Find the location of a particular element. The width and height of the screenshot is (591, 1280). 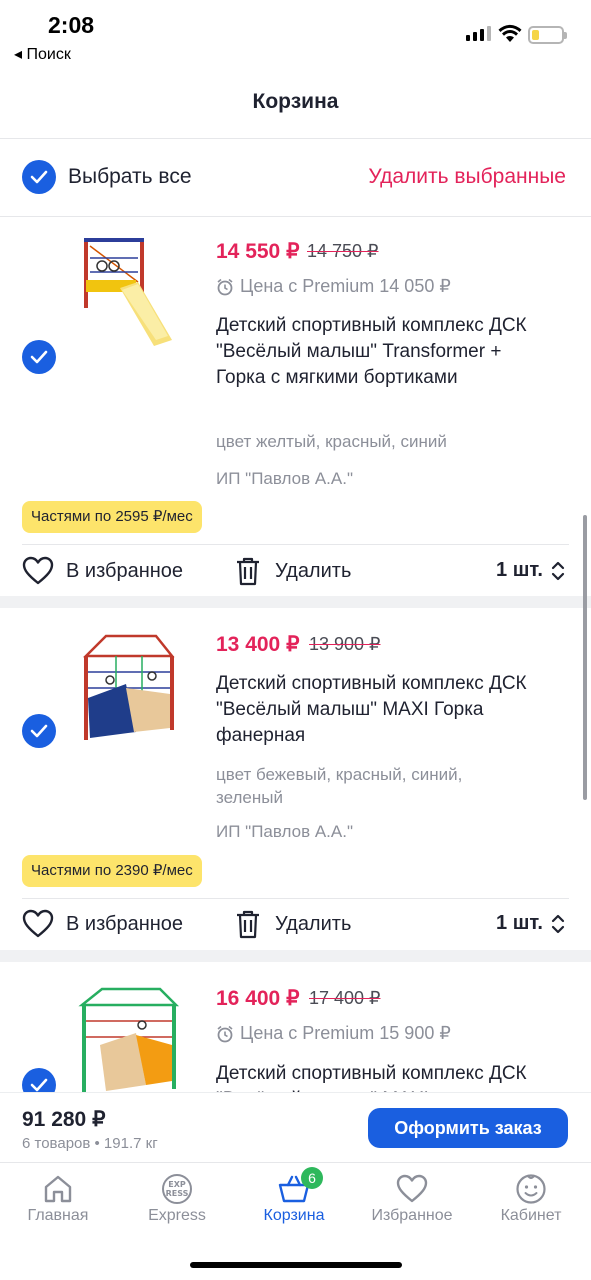

tab-favorites: Избранное is located at coordinates (412, 1198).